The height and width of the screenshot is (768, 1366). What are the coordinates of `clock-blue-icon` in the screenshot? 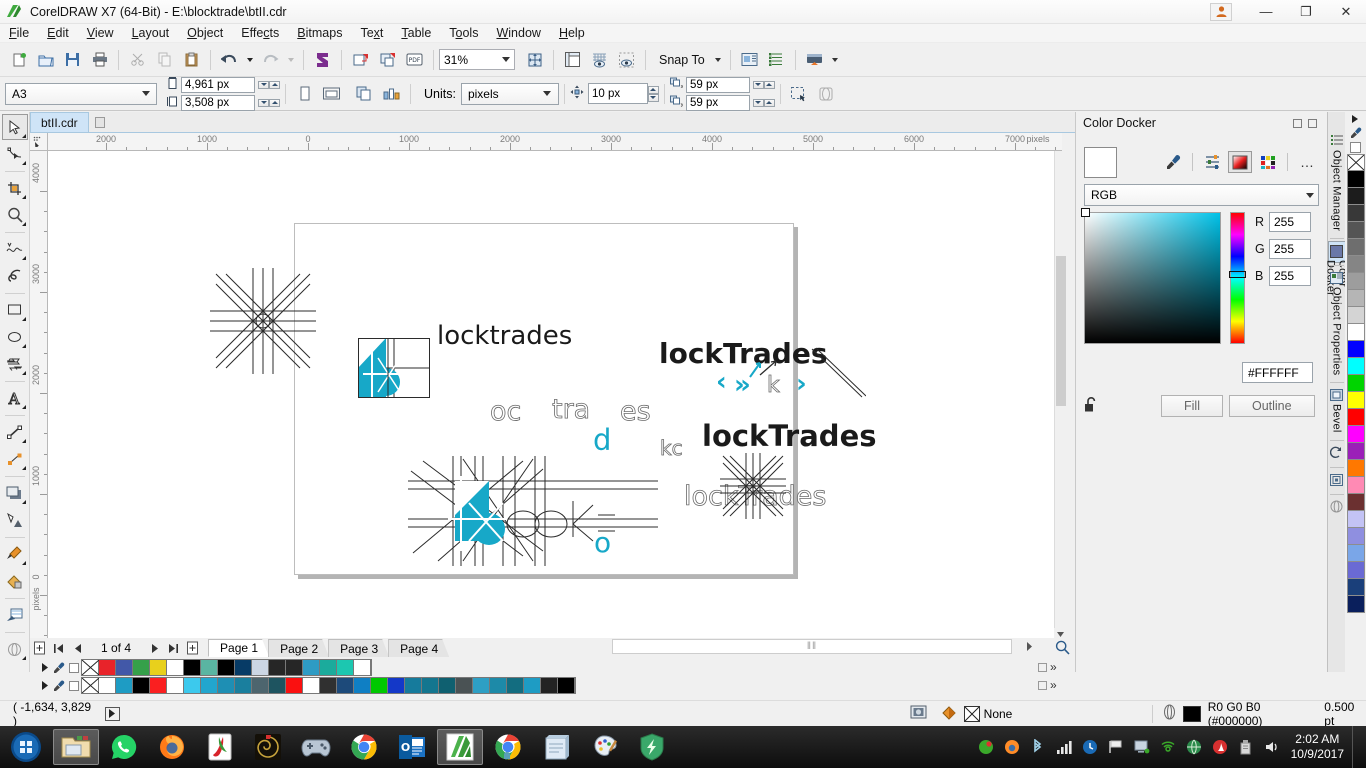 It's located at (1090, 747).